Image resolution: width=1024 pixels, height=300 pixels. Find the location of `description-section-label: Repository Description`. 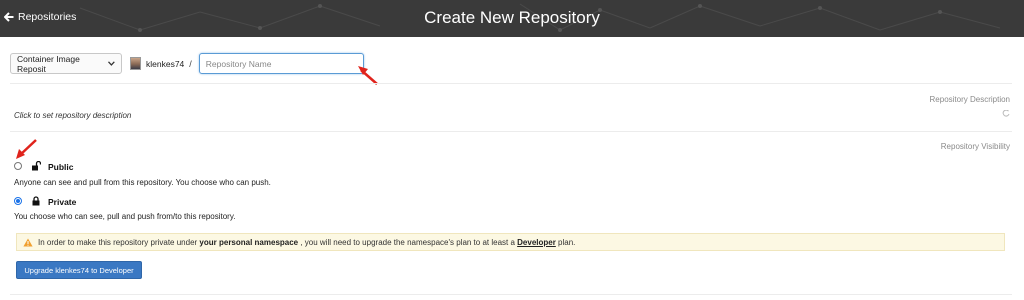

description-section-label: Repository Description is located at coordinates (969, 99).